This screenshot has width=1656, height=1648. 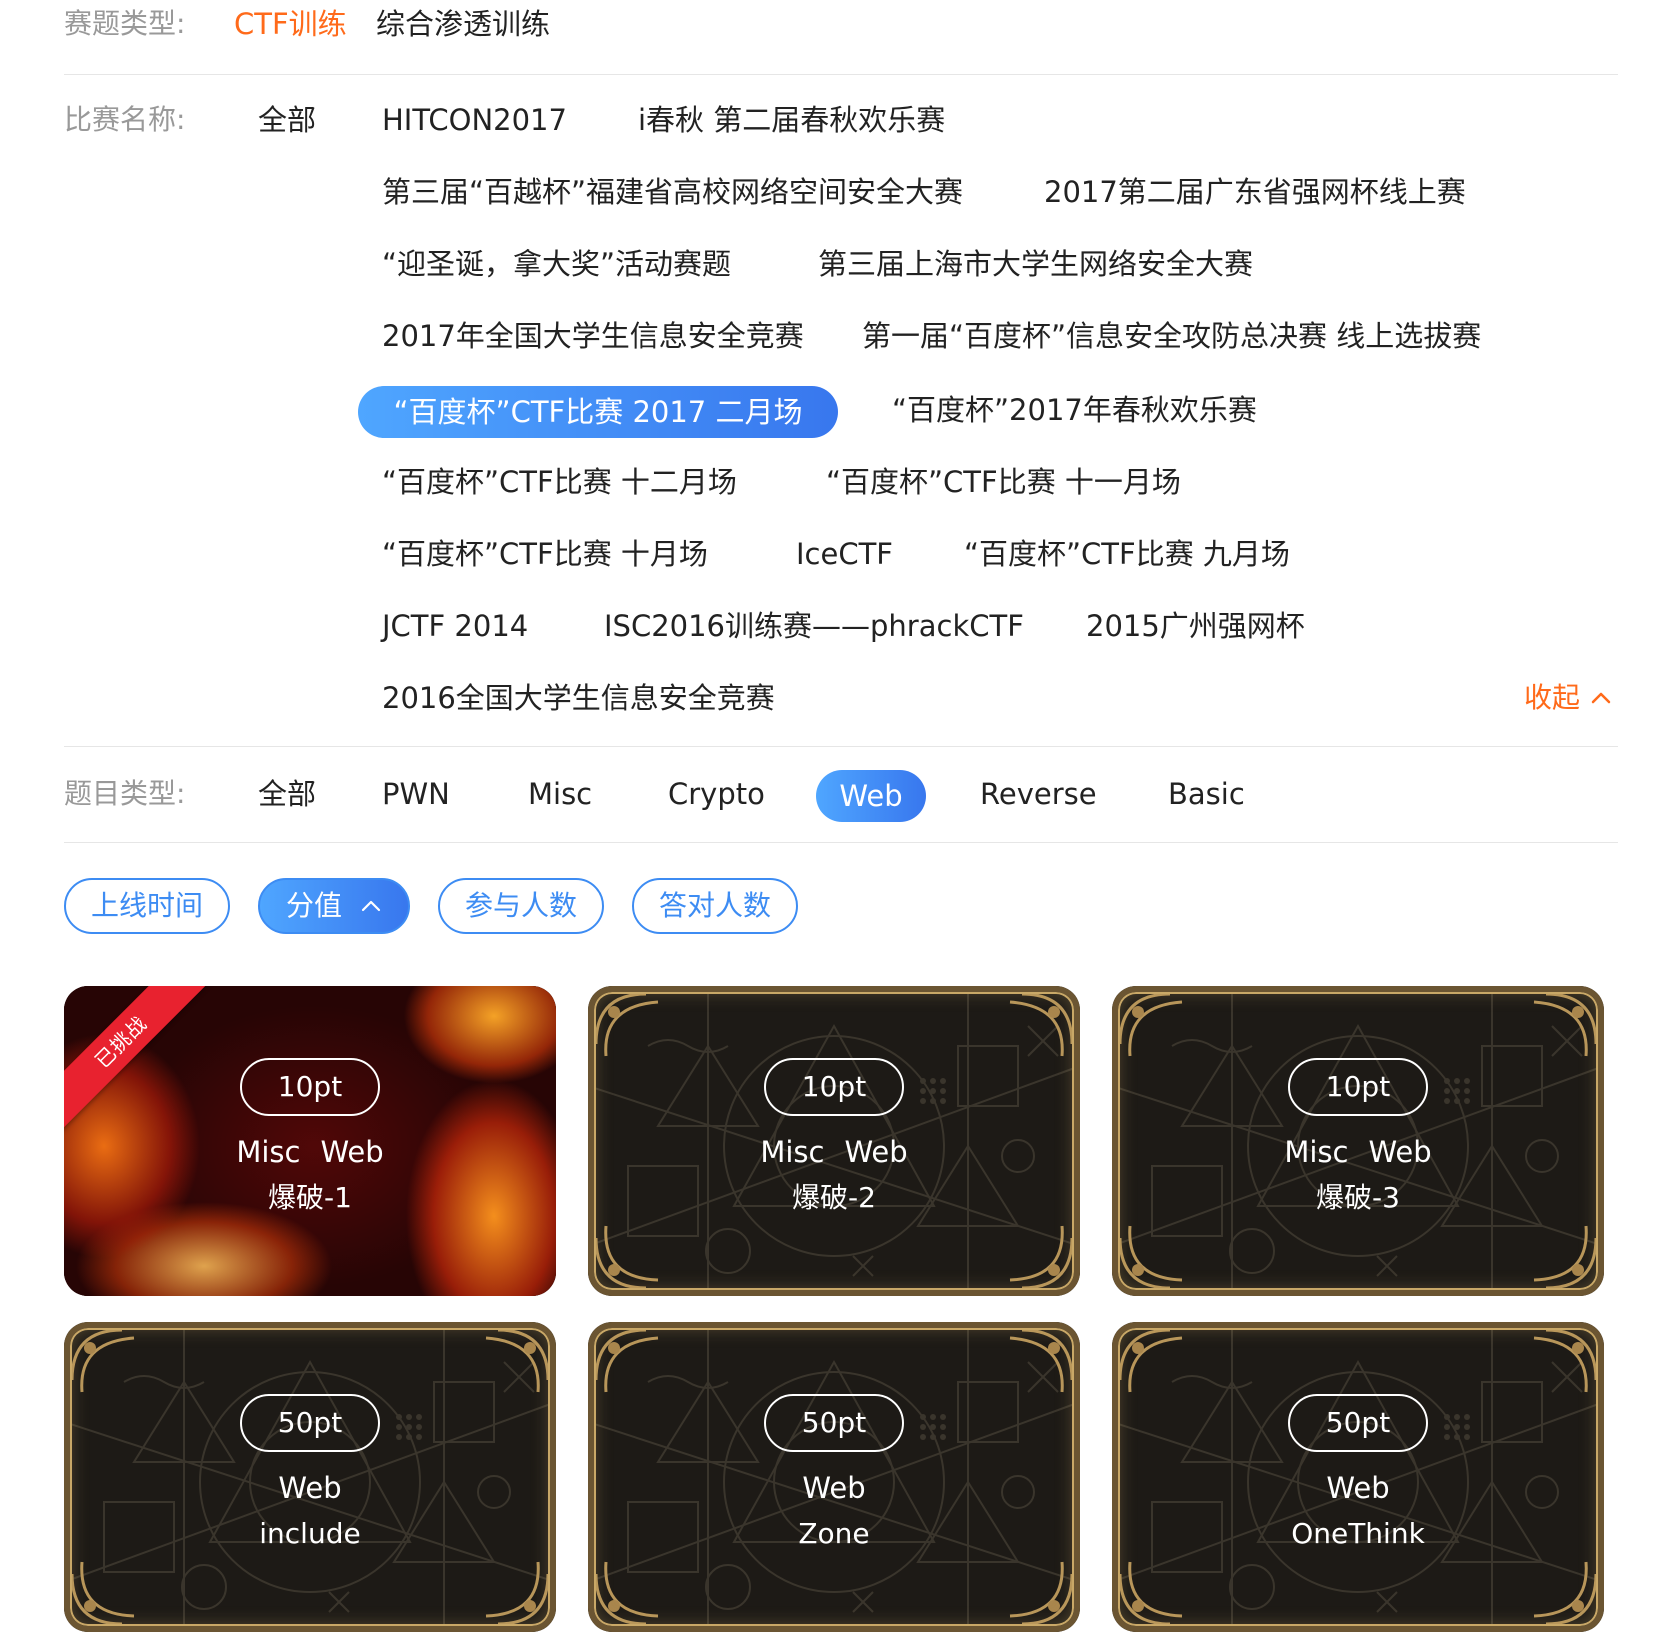 I want to click on sort-solvers-label: 答对人数, so click(x=714, y=905).